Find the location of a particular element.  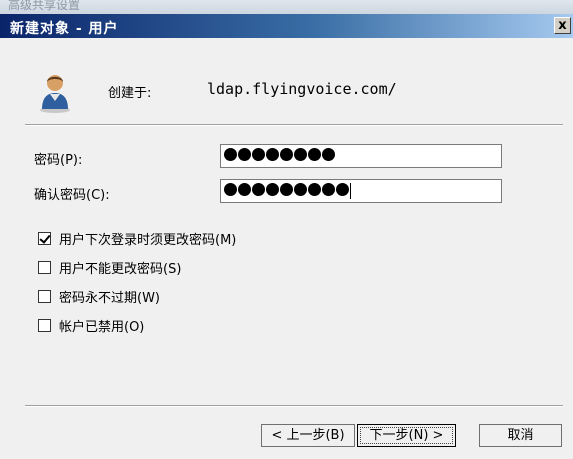

text-caret is located at coordinates (350, 191).